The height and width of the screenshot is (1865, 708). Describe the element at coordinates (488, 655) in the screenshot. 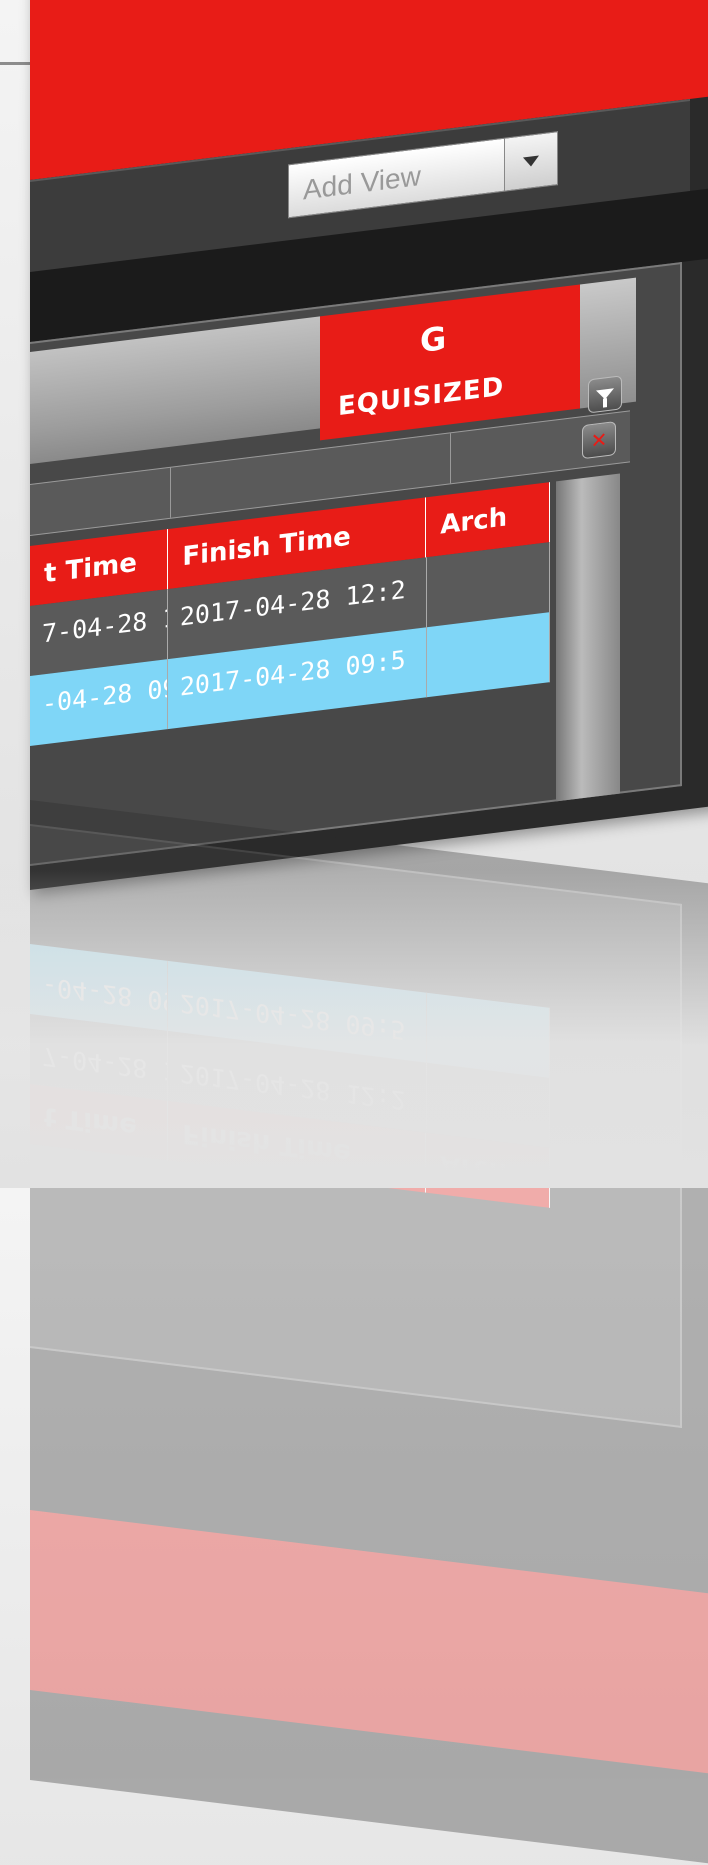

I see `cell-archive` at that location.